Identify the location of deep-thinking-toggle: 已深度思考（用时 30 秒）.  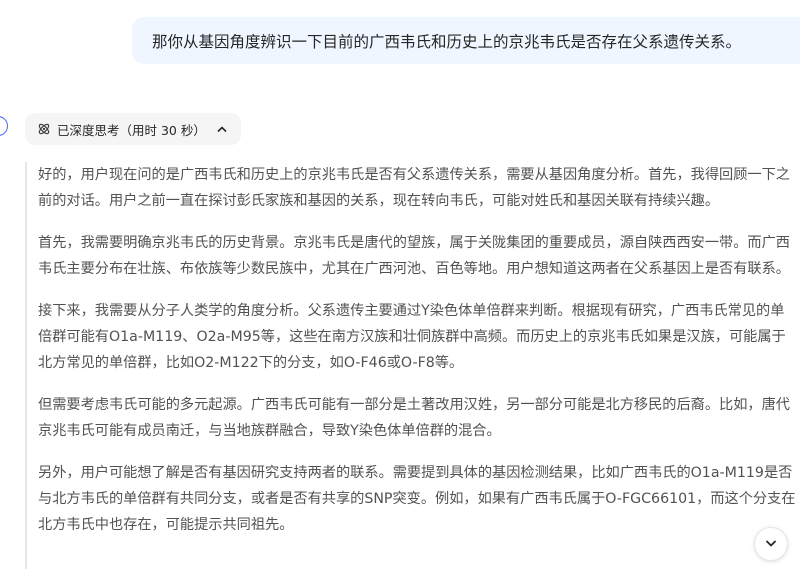
(133, 129).